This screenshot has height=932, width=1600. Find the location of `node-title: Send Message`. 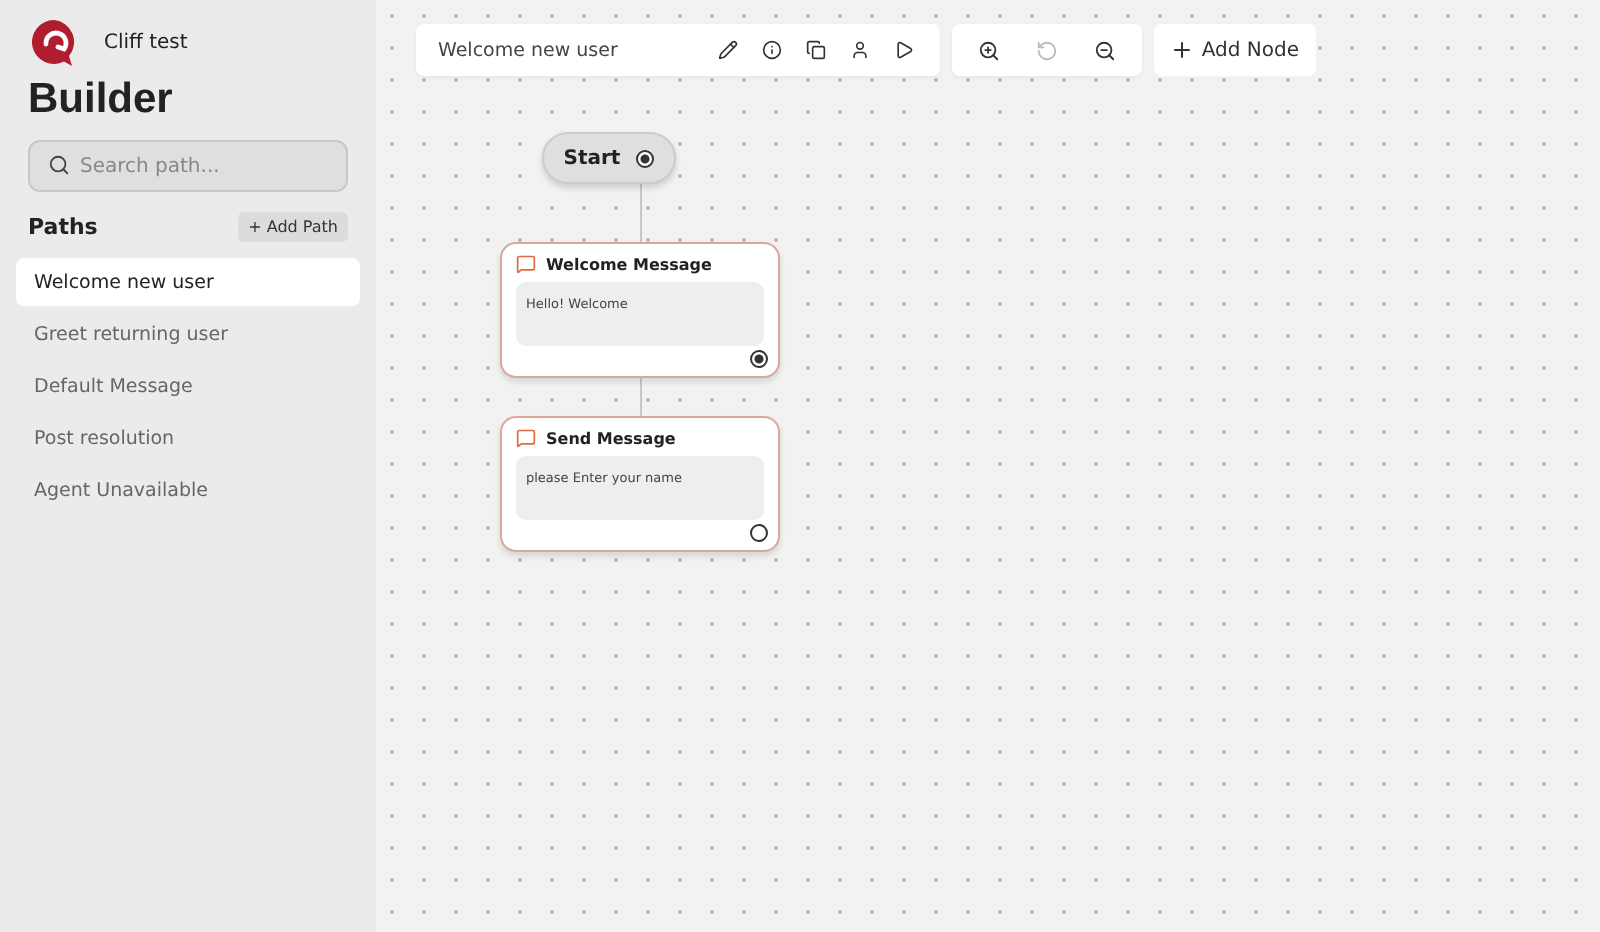

node-title: Send Message is located at coordinates (611, 438).